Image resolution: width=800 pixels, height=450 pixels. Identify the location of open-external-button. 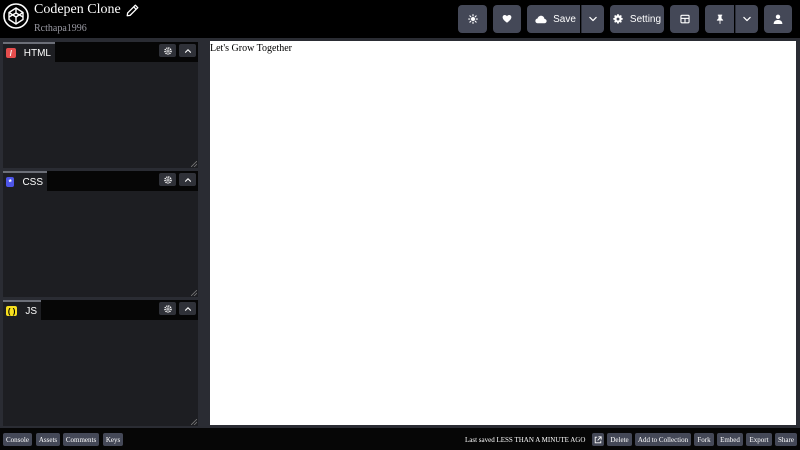
(598, 439).